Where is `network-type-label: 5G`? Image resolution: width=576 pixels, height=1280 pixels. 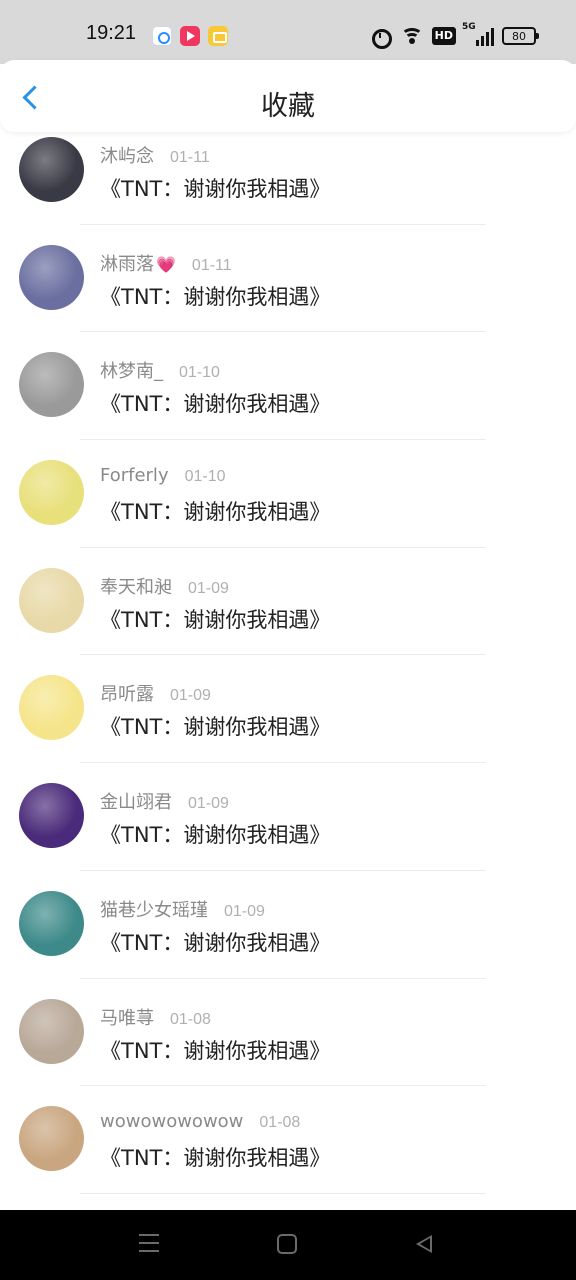
network-type-label: 5G is located at coordinates (469, 27).